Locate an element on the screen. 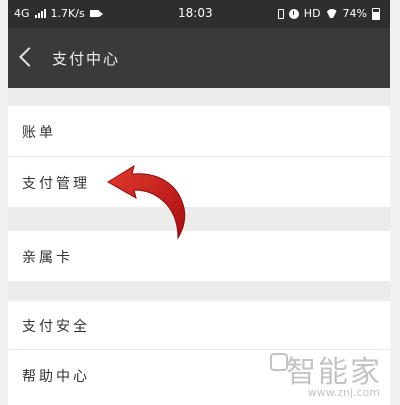 The width and height of the screenshot is (400, 405). status-bar: 4G 1.7K/s 18:03 HD 74% is located at coordinates (199, 14).